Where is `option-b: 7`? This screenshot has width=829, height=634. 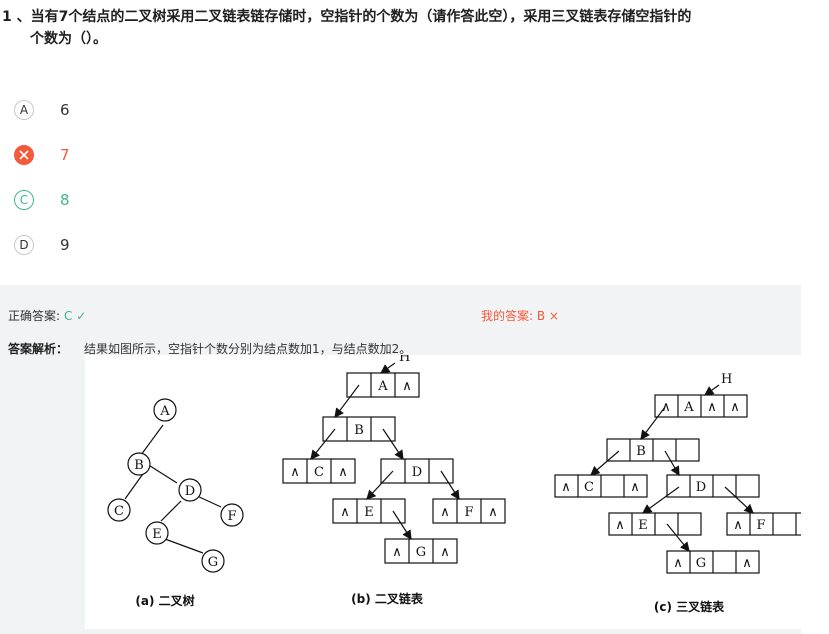 option-b: 7 is located at coordinates (42, 155).